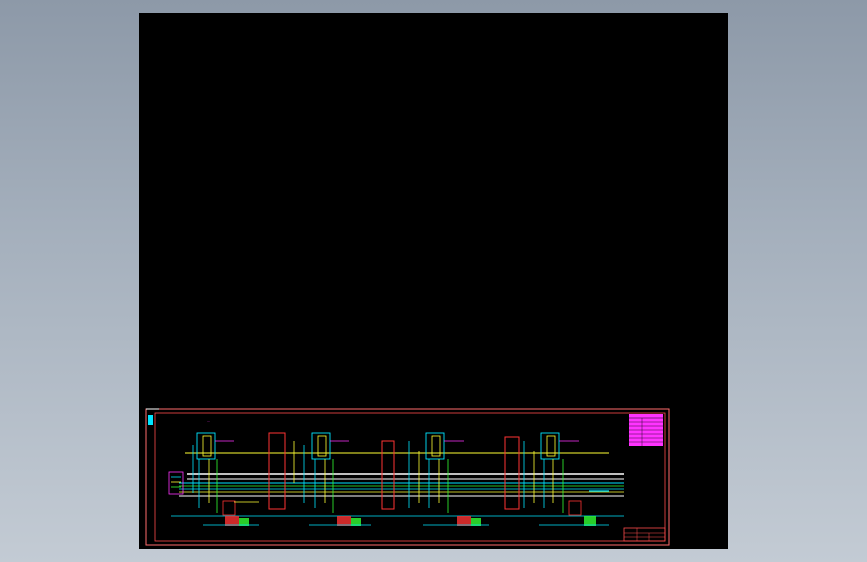 The width and height of the screenshot is (867, 562). Describe the element at coordinates (150, 420) in the screenshot. I see `sheet-corner-tag` at that location.